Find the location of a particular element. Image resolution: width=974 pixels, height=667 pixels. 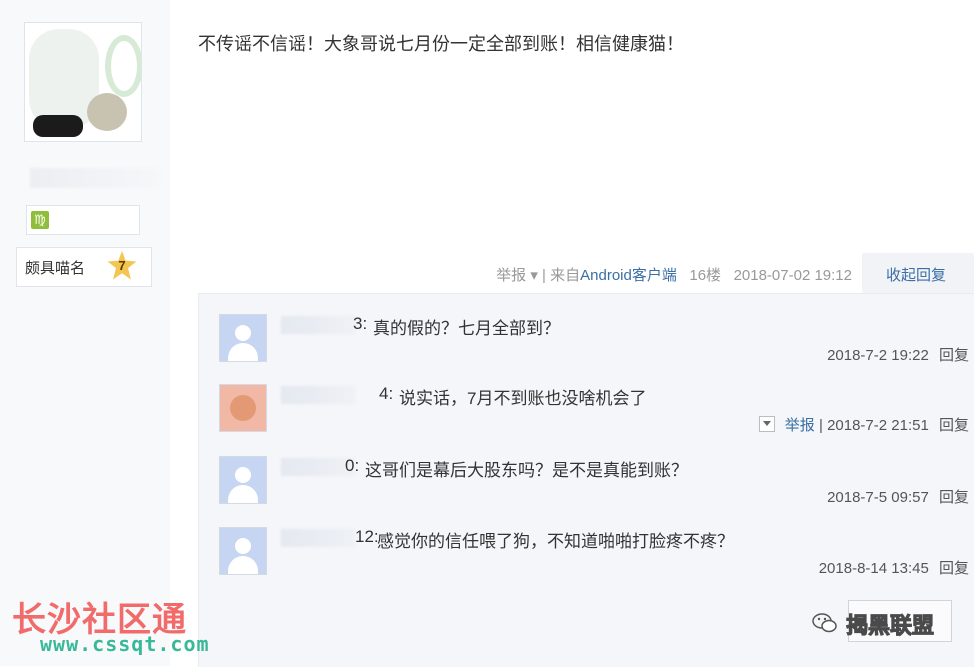

watermark-account: 揭黑联盟 is located at coordinates (890, 627).